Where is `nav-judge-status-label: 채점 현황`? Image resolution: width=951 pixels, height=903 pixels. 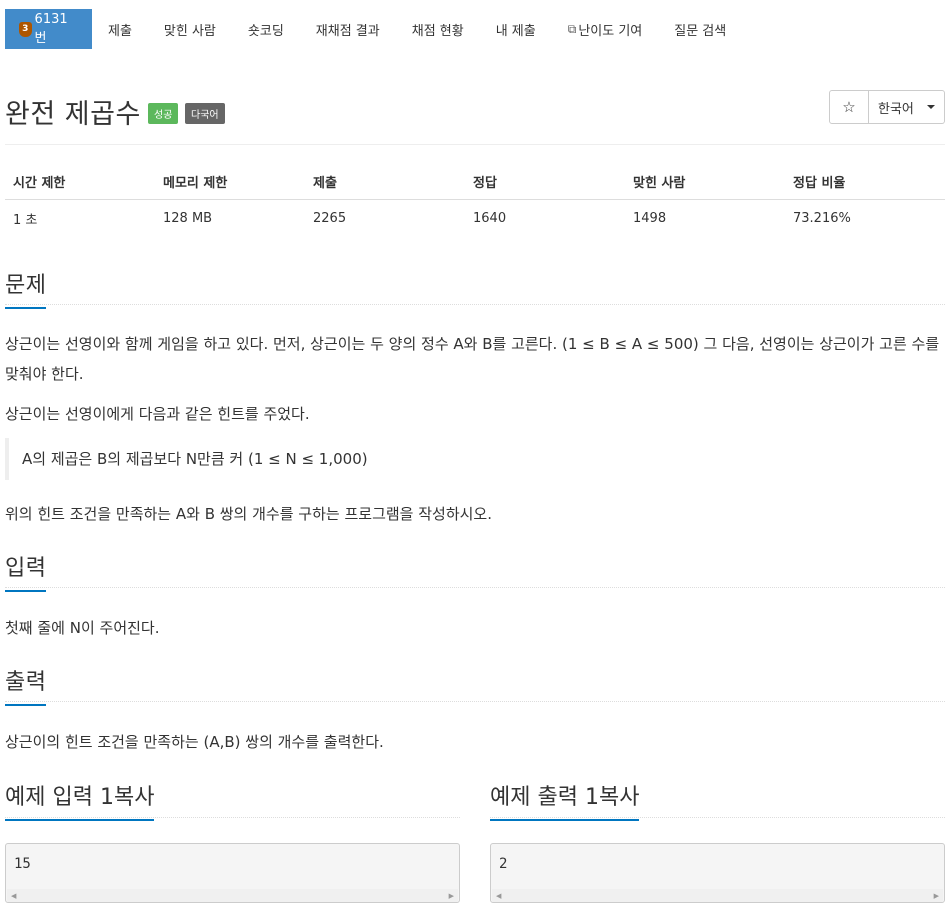
nav-judge-status-label: 채점 현황 is located at coordinates (437, 31).